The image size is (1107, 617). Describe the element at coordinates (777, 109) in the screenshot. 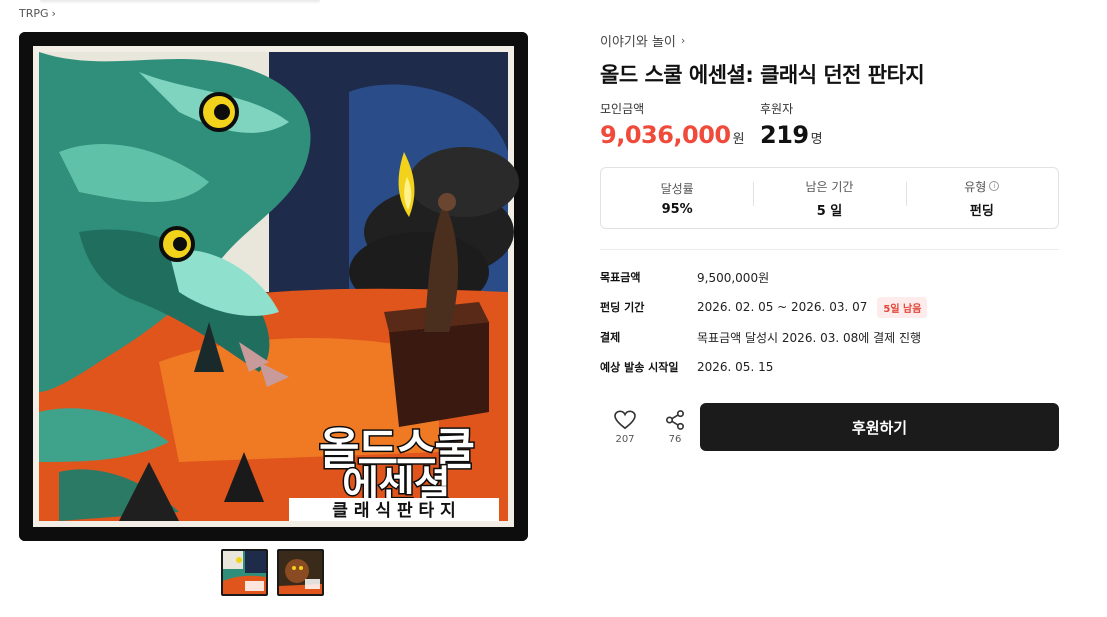

I see `backers-label: 후원자` at that location.